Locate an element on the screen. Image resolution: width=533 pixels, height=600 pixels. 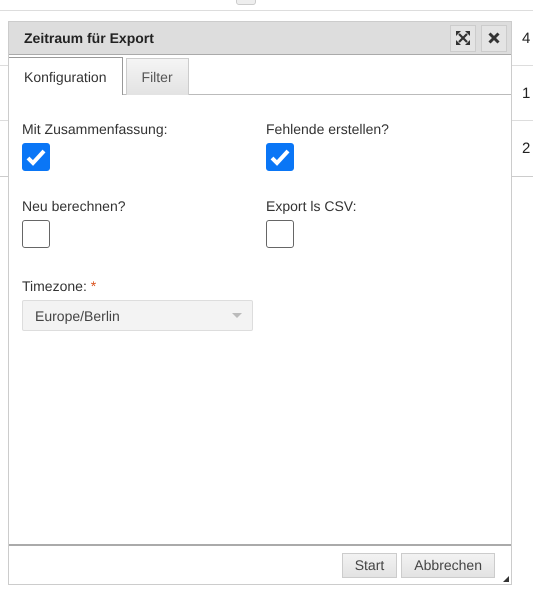
maximize-button is located at coordinates (463, 38).